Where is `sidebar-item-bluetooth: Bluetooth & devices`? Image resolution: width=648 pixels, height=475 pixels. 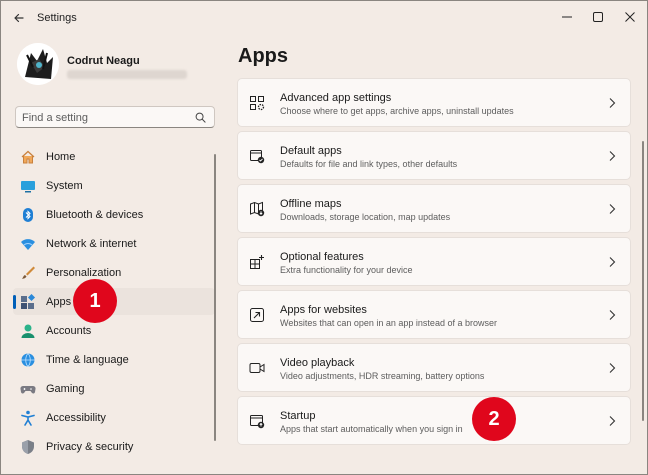 sidebar-item-bluetooth: Bluetooth & devices is located at coordinates (114, 214).